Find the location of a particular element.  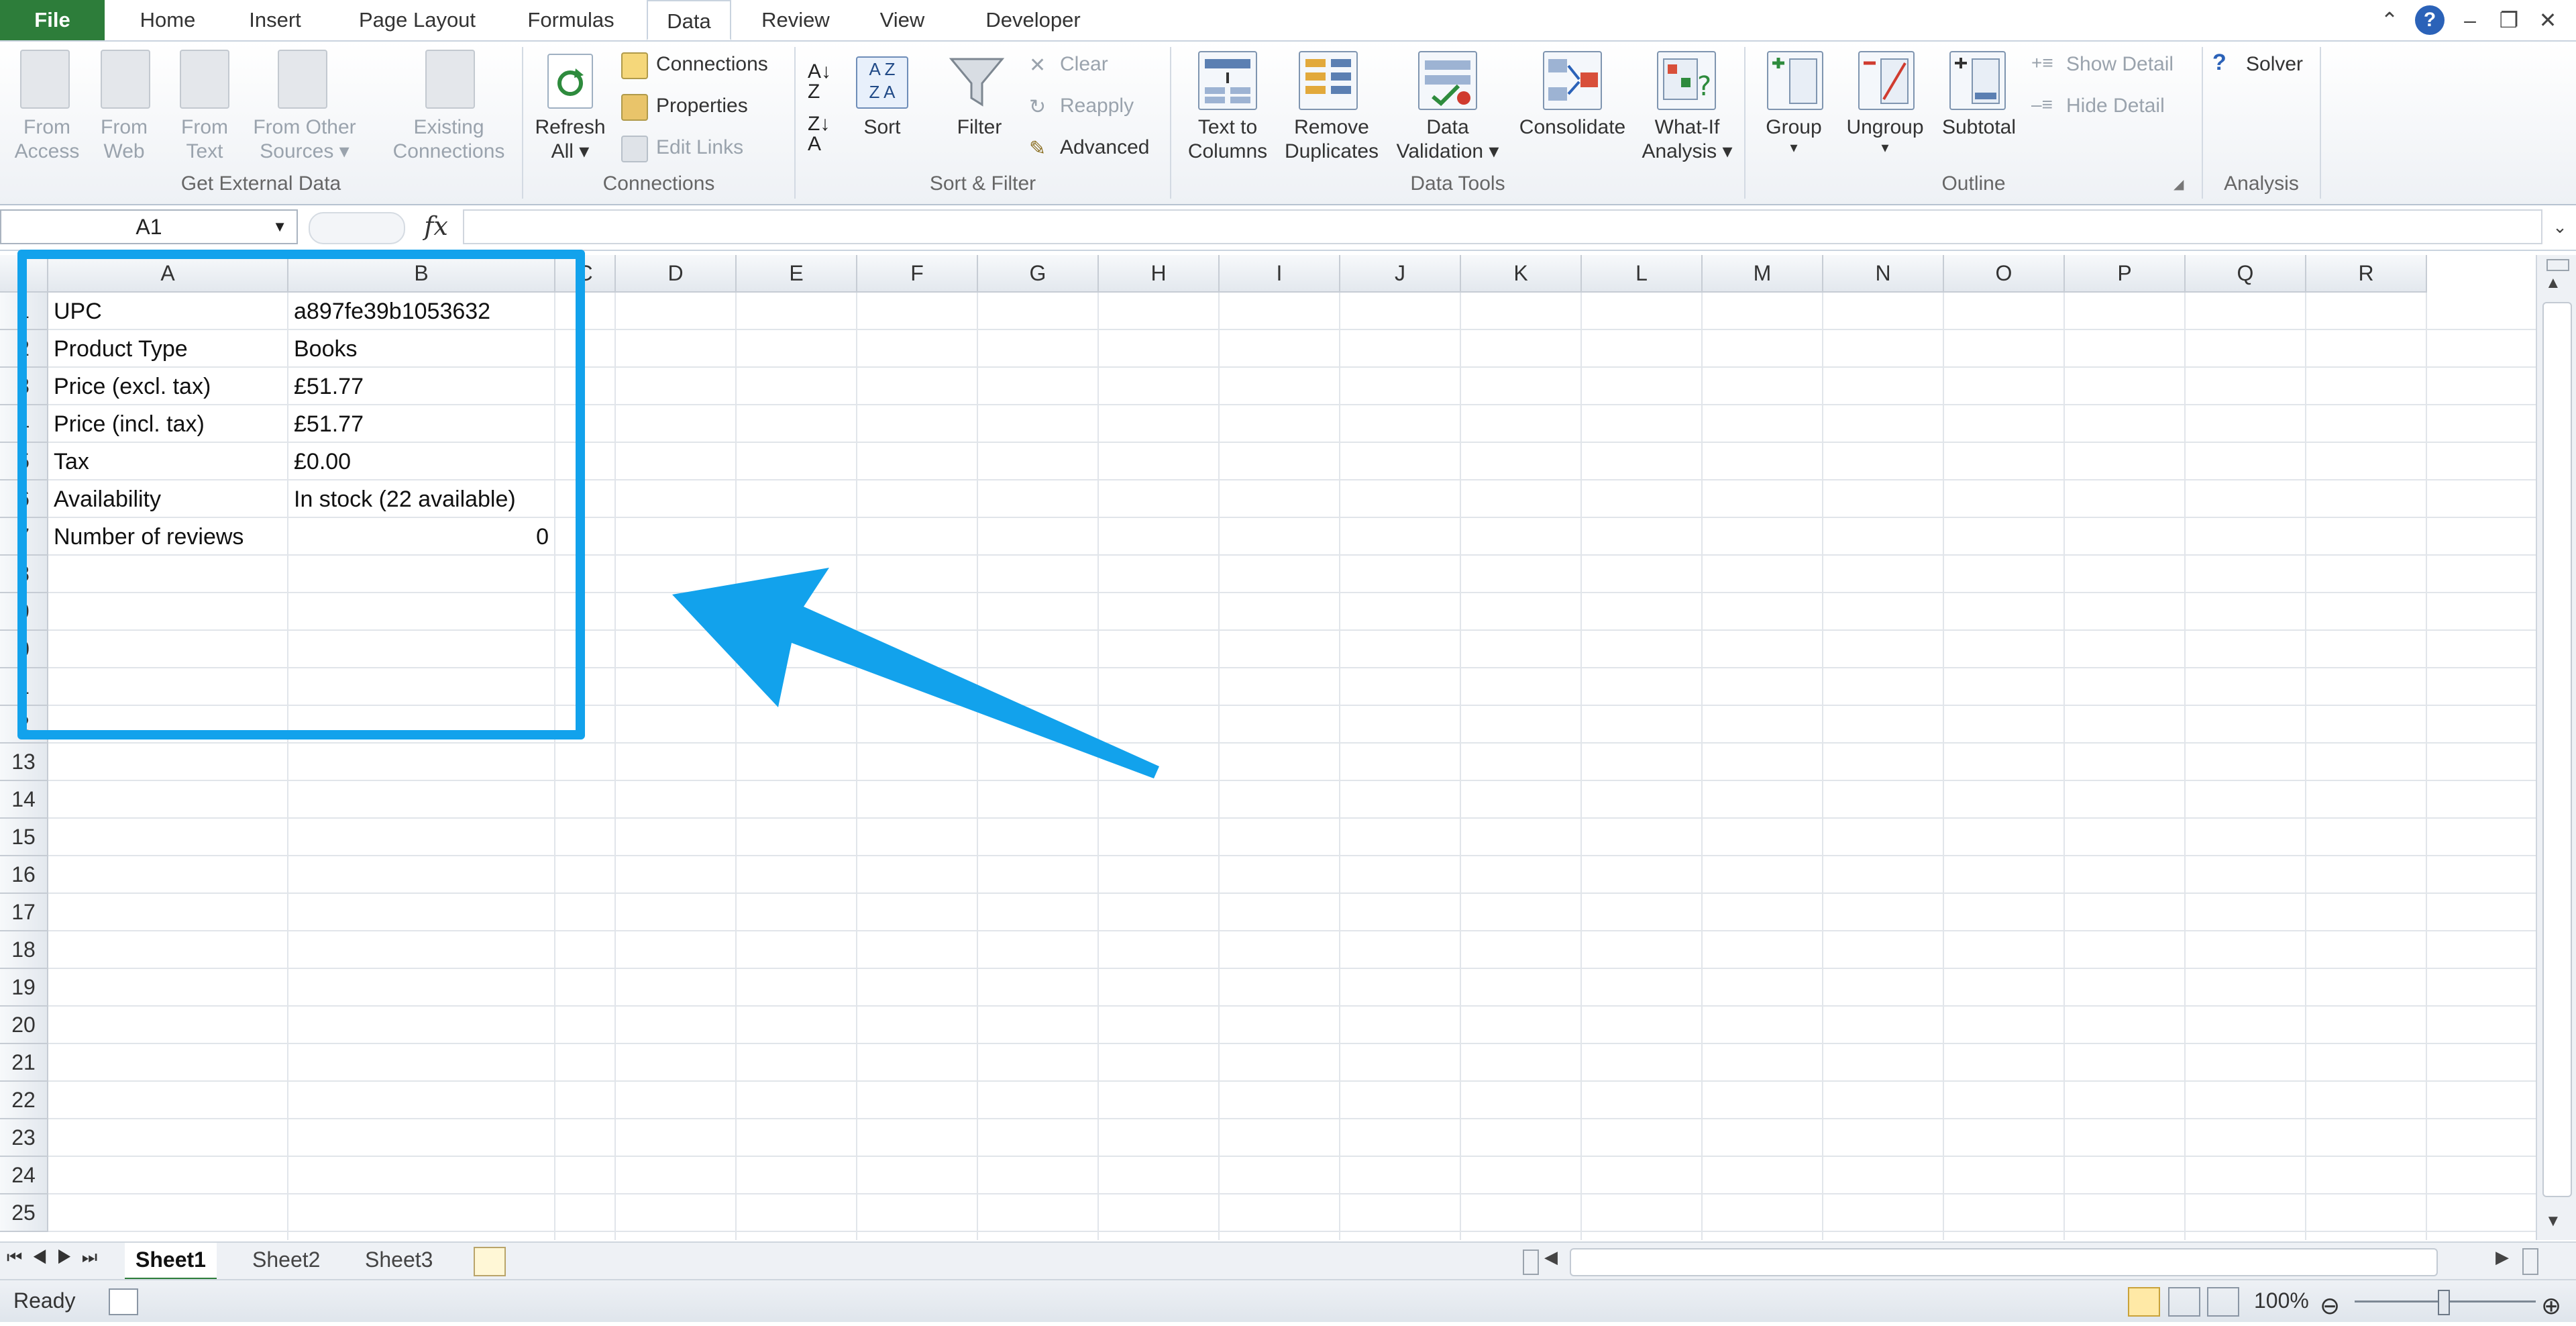

from-other-sources-button: From Other Sources ▾ is located at coordinates (305, 139).